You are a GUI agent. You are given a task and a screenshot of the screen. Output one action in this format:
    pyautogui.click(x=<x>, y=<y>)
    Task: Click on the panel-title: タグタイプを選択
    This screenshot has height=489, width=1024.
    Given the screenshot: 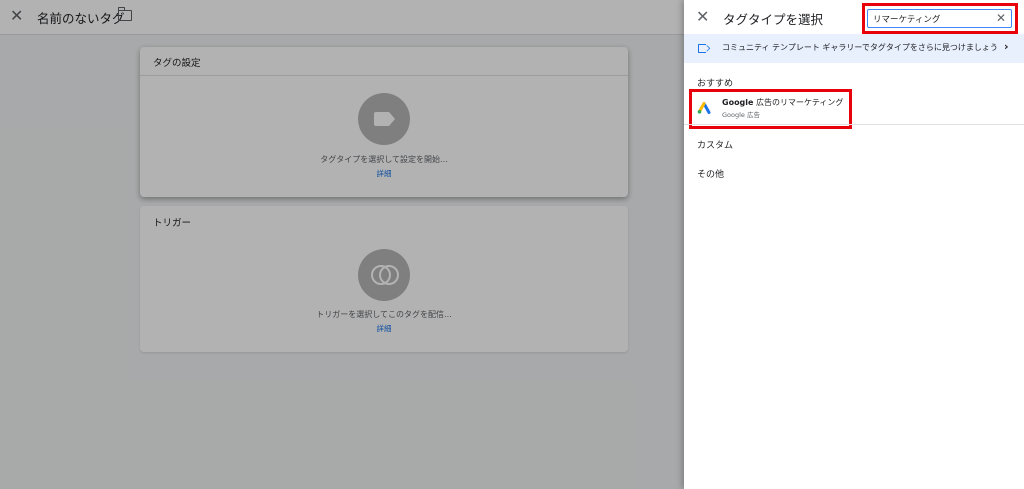 What is the action you would take?
    pyautogui.click(x=773, y=19)
    